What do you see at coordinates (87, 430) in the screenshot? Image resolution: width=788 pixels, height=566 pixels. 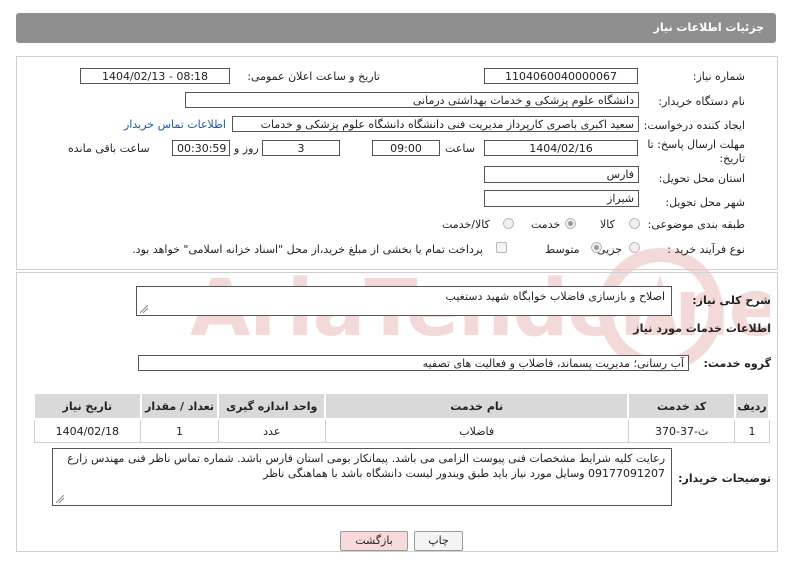 I see `cell-need-date: 1404/02/18` at bounding box center [87, 430].